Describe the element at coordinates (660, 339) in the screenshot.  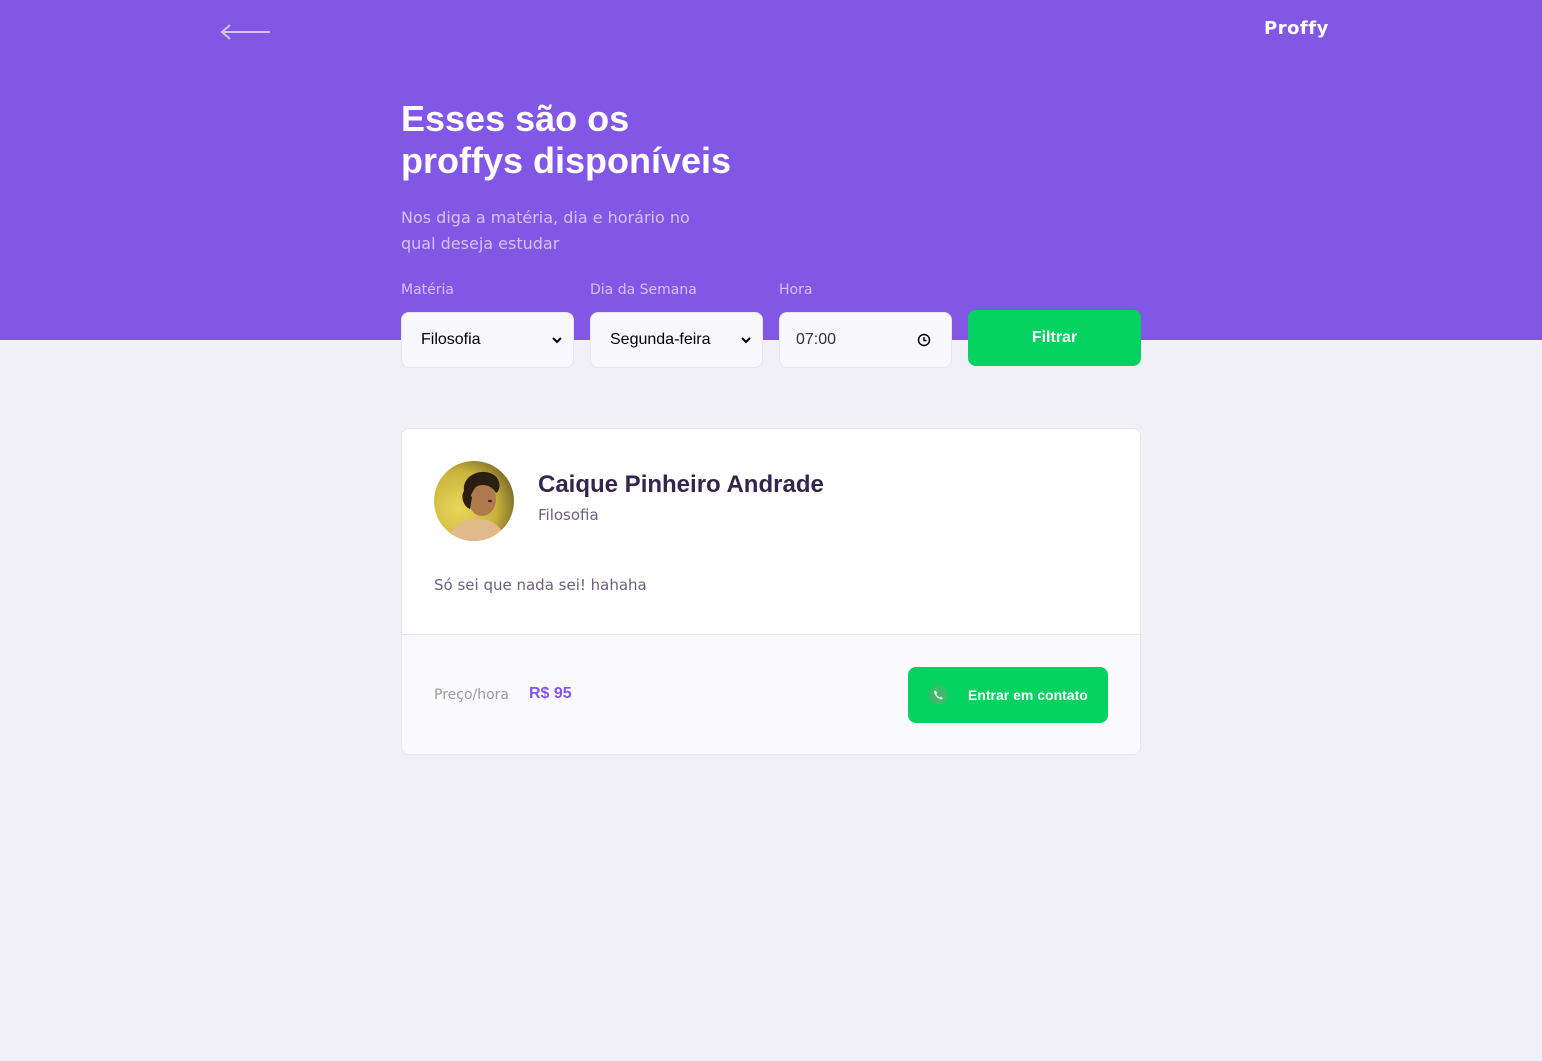
I see `weekday-select-value: Segunda-feira` at that location.